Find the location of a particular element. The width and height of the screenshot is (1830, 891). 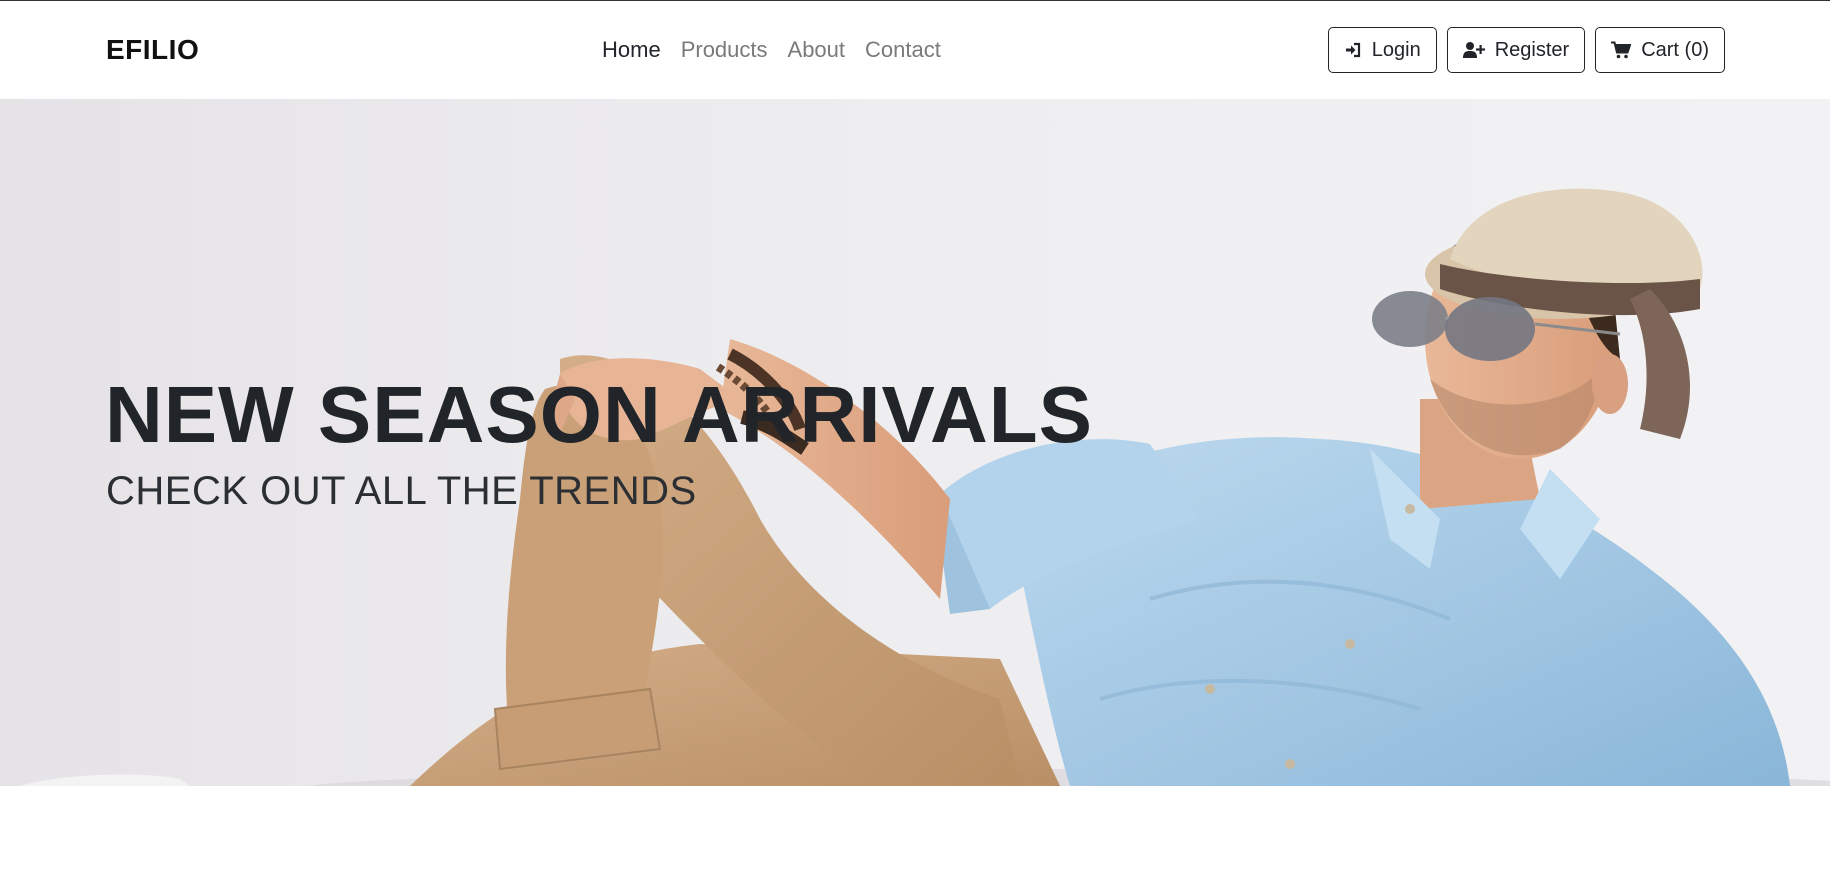

sign-in-icon is located at coordinates (1353, 50).